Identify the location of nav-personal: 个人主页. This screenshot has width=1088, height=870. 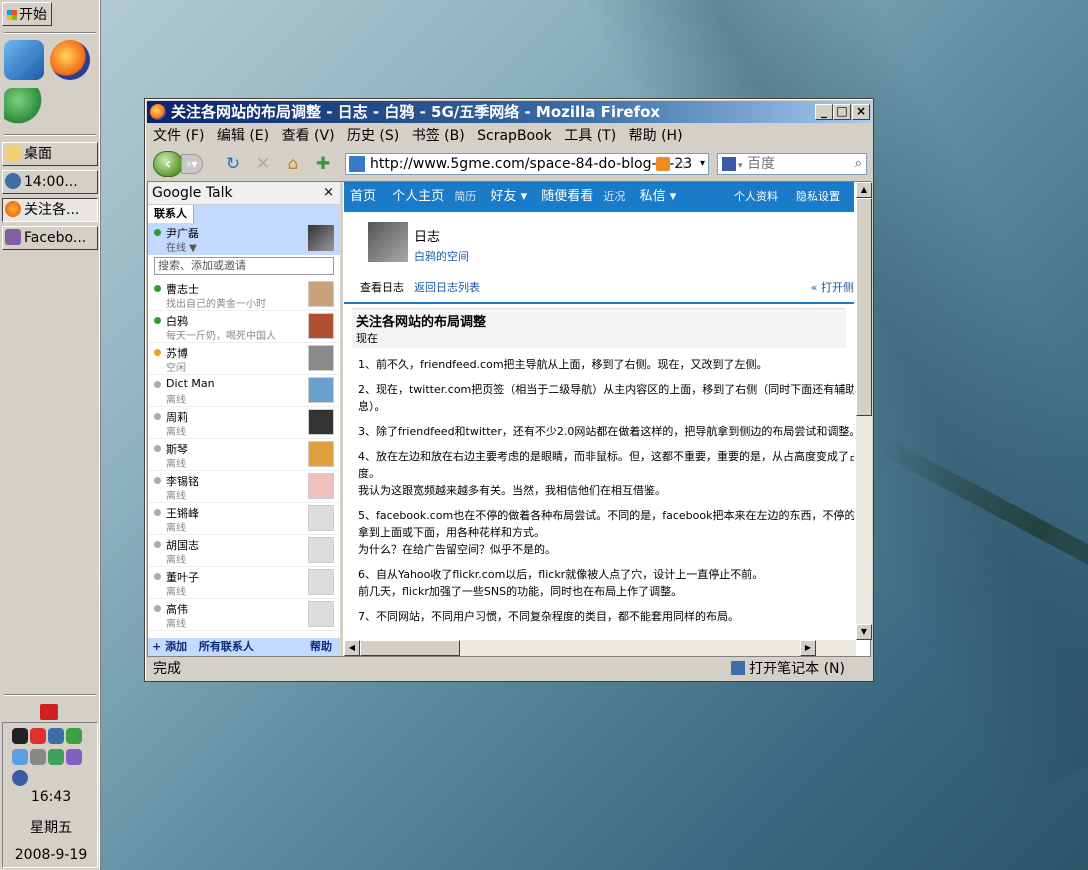
(418, 196).